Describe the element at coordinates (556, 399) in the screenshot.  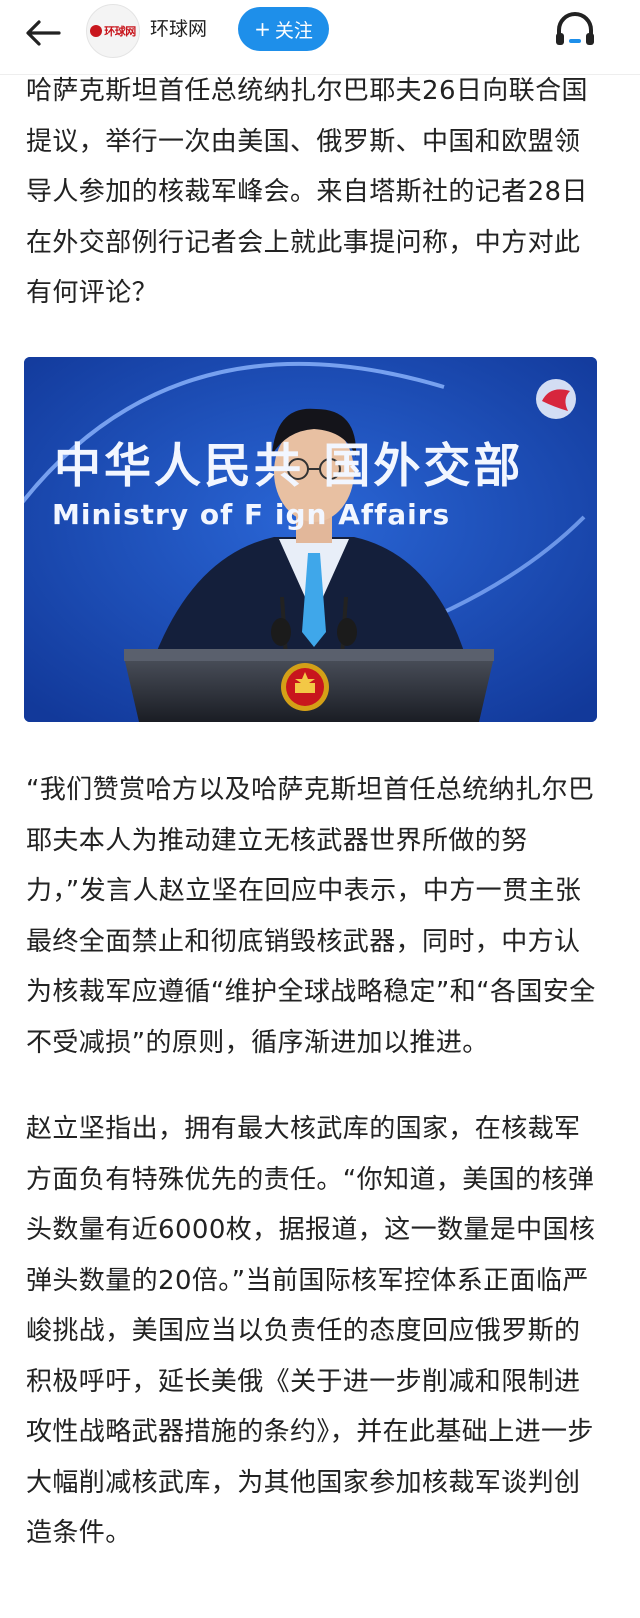
I see `corner-emblem` at that location.